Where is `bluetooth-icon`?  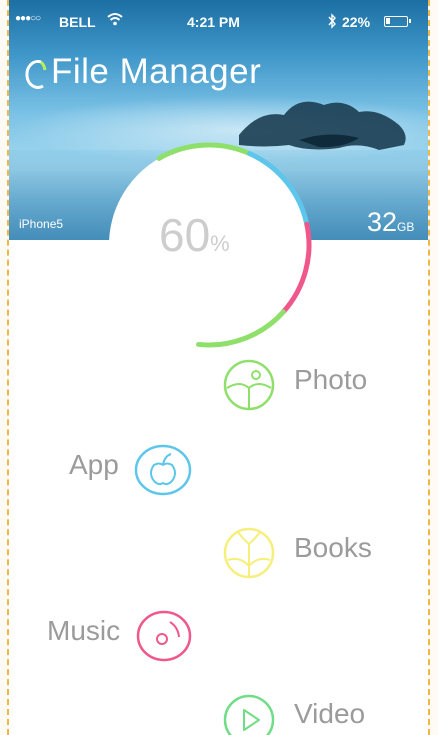
bluetooth-icon is located at coordinates (332, 22).